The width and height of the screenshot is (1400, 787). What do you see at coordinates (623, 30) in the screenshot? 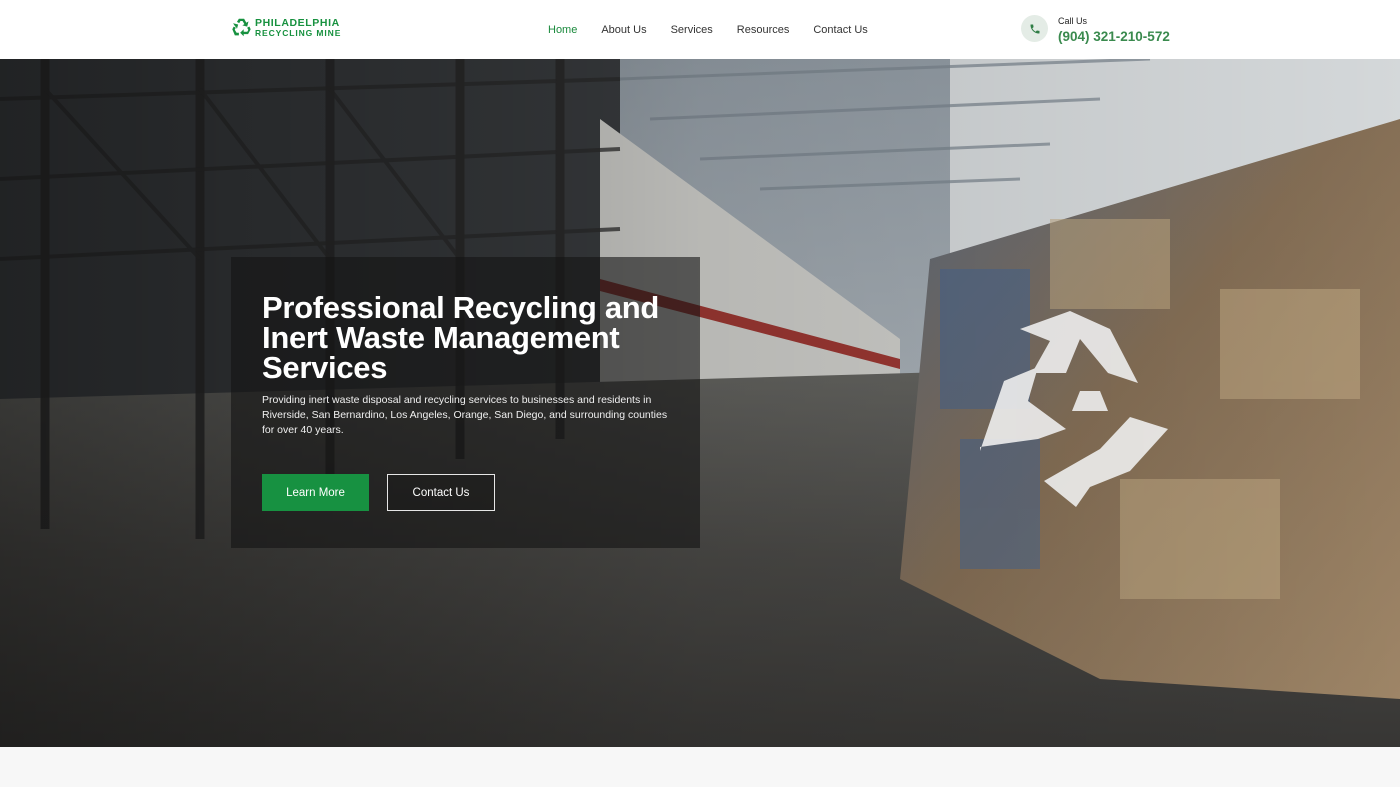
I see `nav-about-us: About Us` at bounding box center [623, 30].